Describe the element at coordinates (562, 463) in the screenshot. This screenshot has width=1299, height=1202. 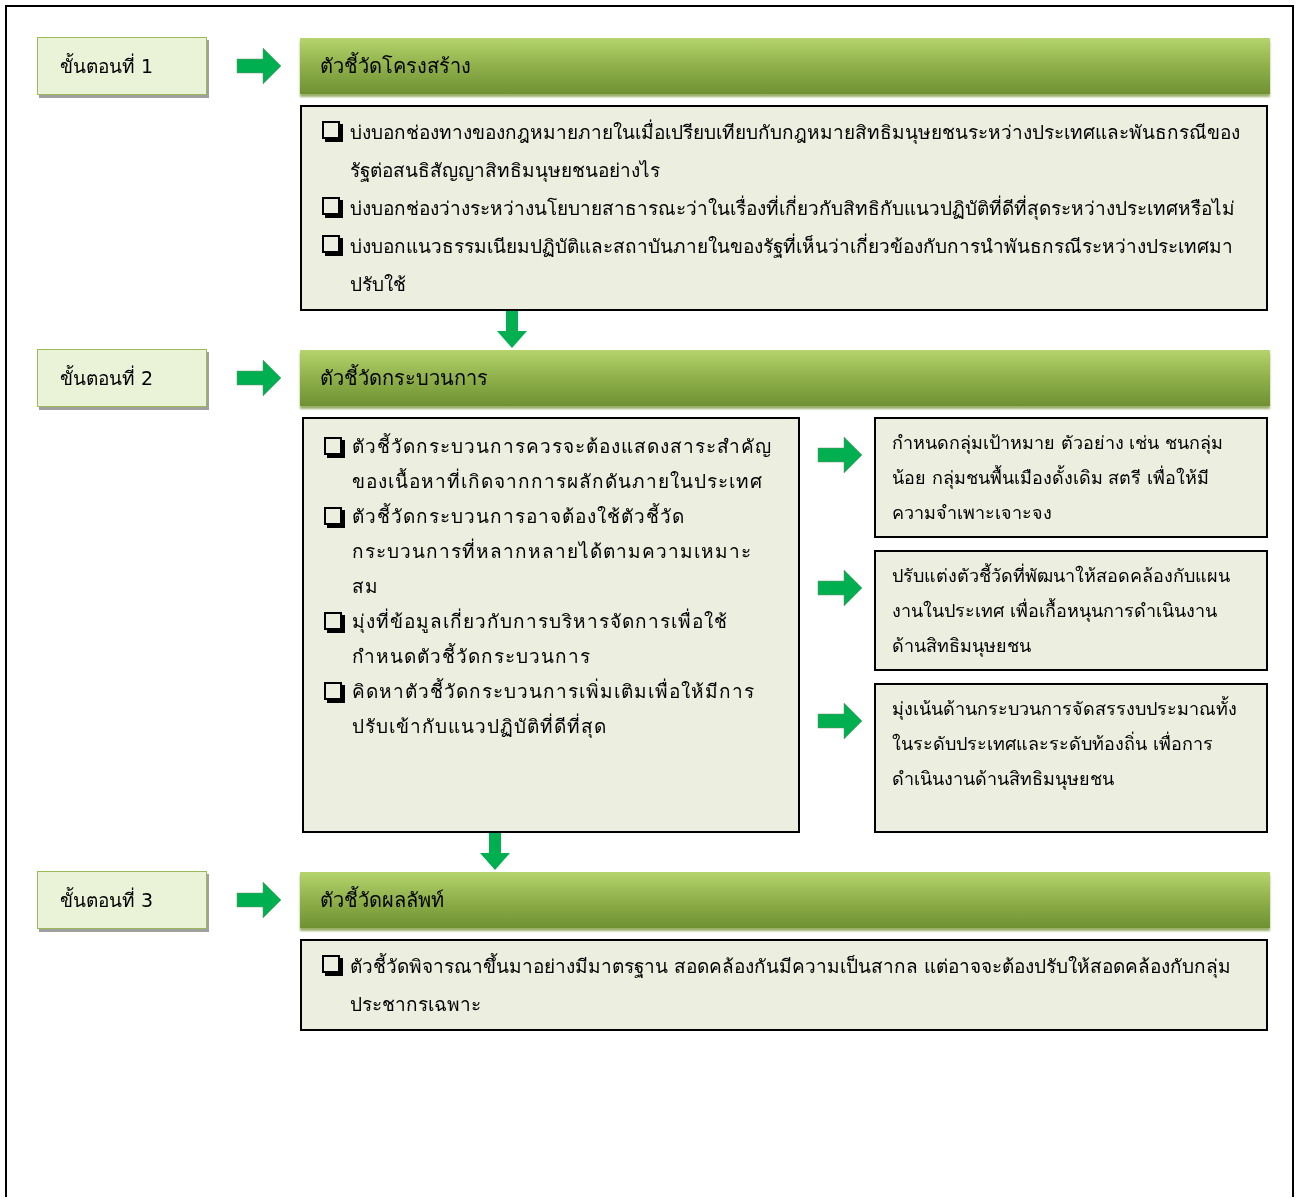
I see `indicator-text: ตัวชี้วัดกระบวนการควรจะต้องแสดงสาระสำคัญของเนื้อหาที่เกิดจากการผลักดันภายในประเทศ` at that location.